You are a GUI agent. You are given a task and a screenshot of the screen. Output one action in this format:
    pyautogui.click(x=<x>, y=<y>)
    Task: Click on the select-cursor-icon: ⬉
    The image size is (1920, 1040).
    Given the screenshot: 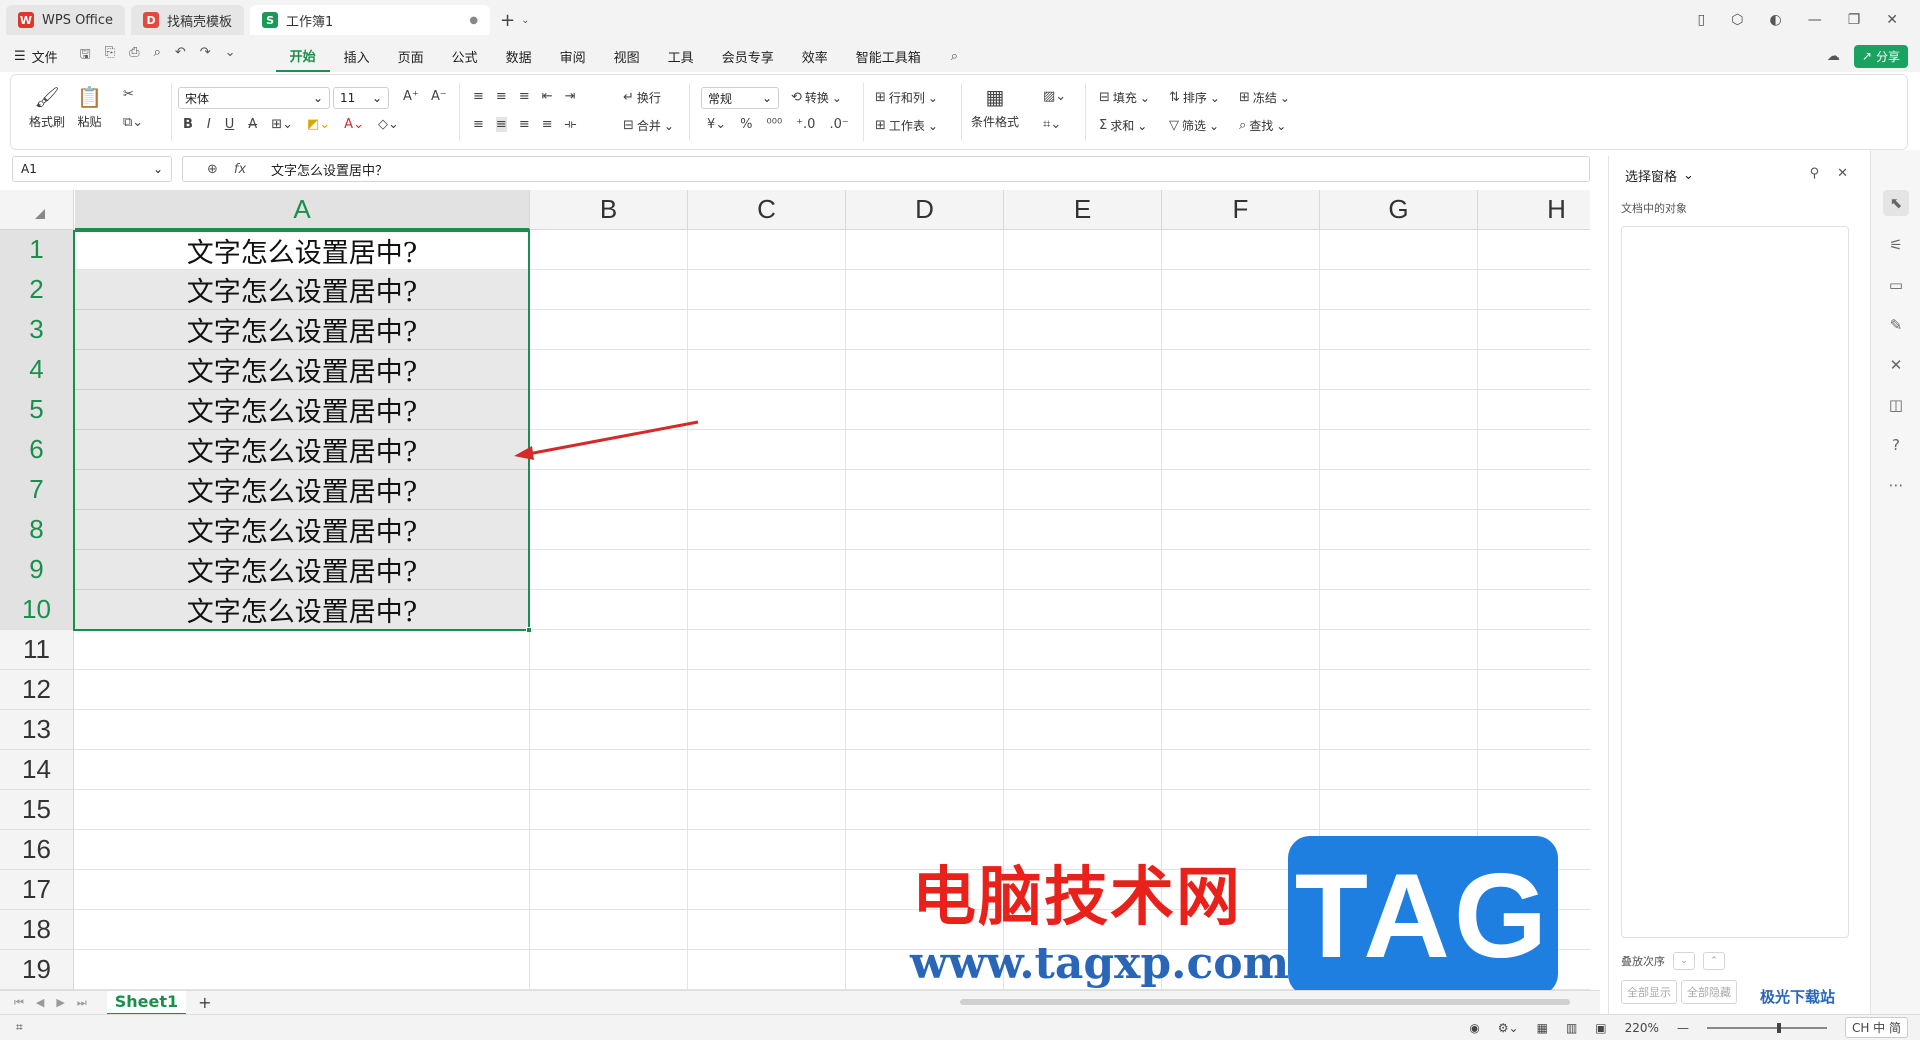 What is the action you would take?
    pyautogui.click(x=1896, y=203)
    